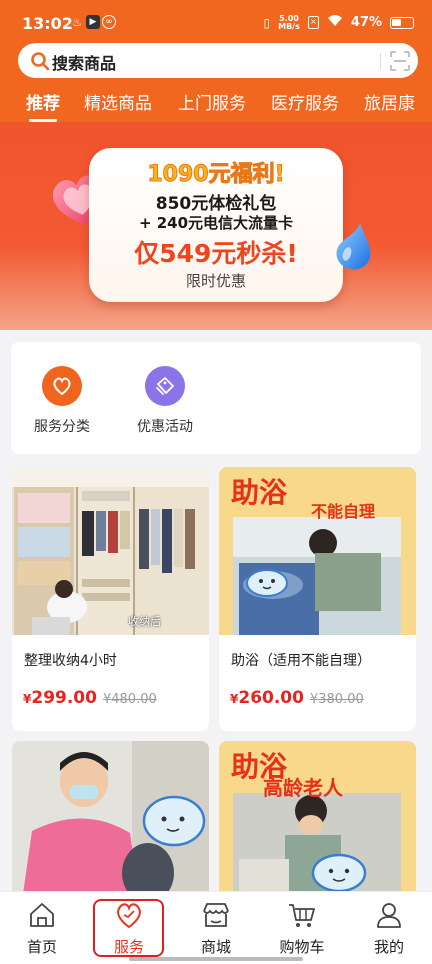  I want to click on product-name: 整理收纳4小时, so click(70, 661).